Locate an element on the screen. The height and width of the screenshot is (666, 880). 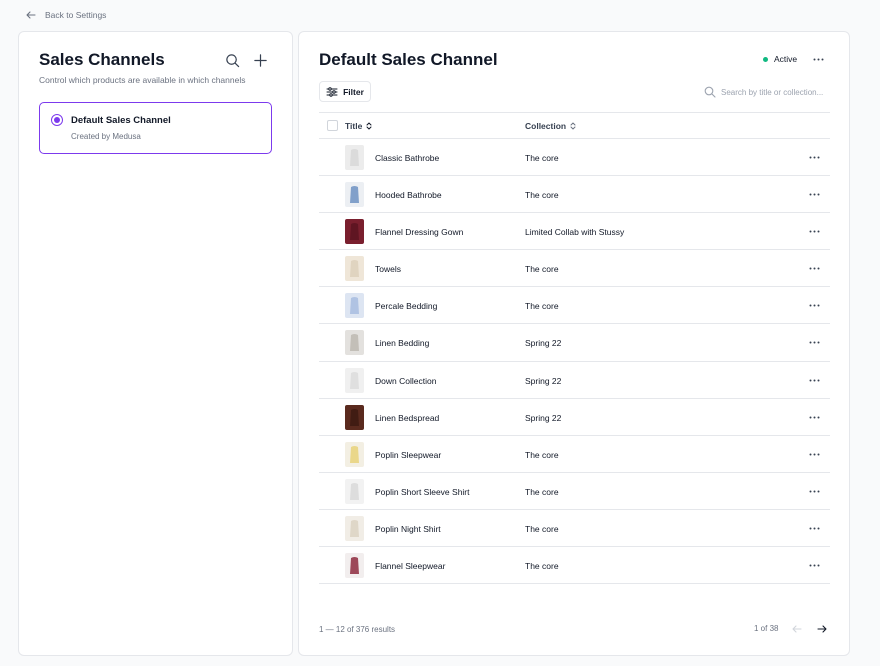
add-channel-button is located at coordinates (260, 60).